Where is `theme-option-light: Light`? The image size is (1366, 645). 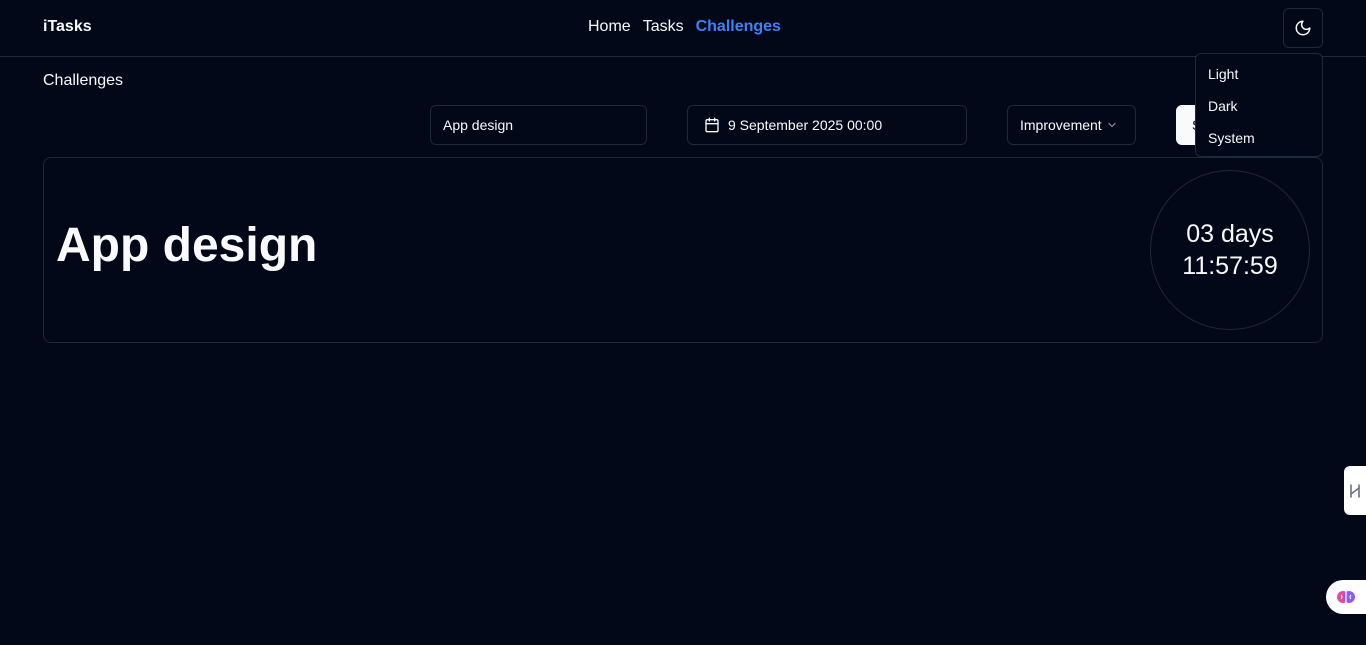 theme-option-light: Light is located at coordinates (1259, 74).